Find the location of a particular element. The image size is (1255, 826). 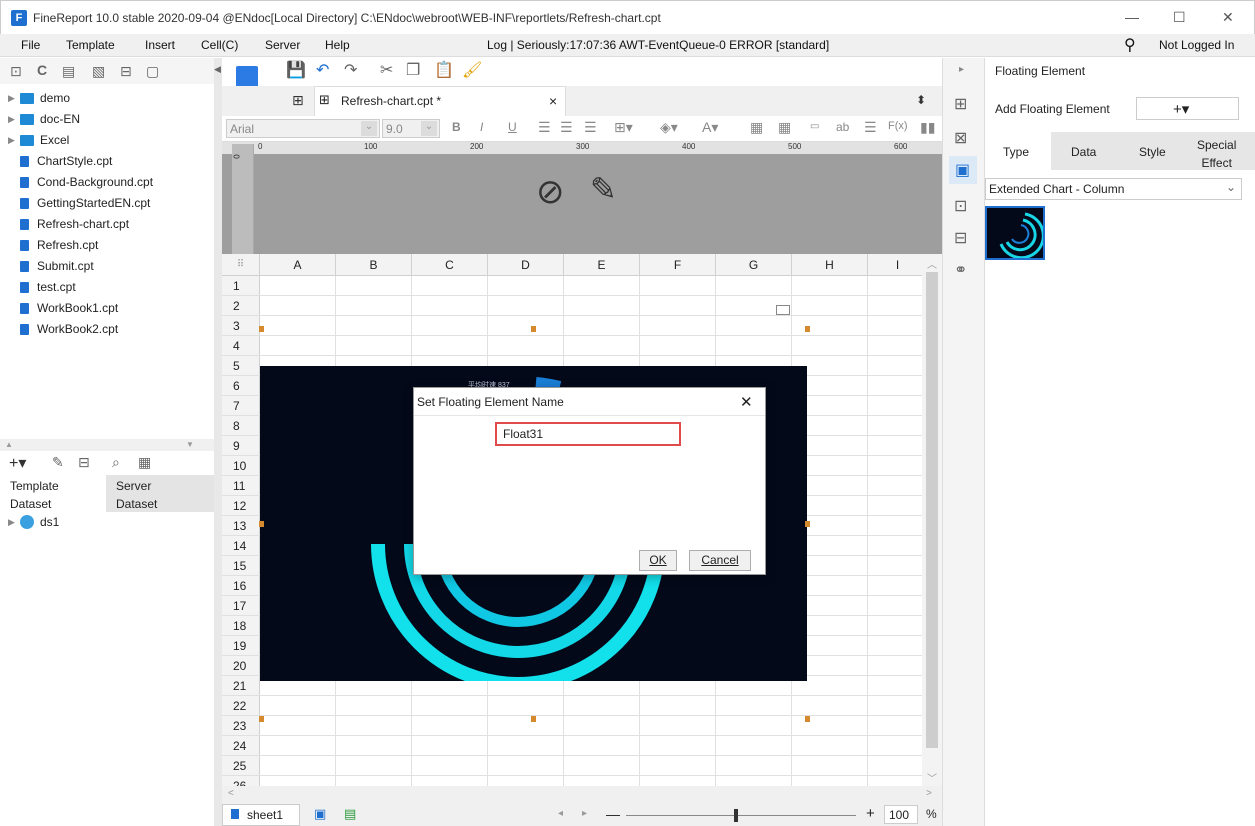

minimize-button: — is located at coordinates (1132, 17).